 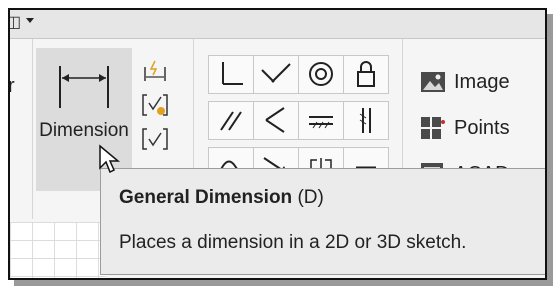 I want to click on points-label: Points, so click(x=482, y=128).